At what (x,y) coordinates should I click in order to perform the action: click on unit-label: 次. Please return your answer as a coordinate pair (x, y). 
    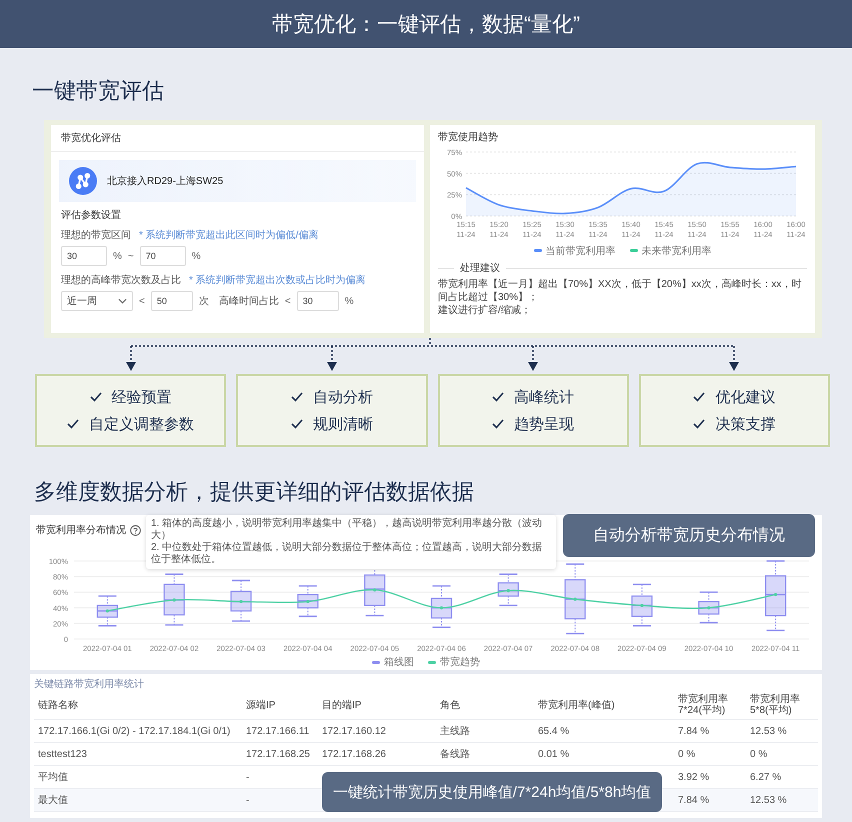
    Looking at the image, I should click on (203, 301).